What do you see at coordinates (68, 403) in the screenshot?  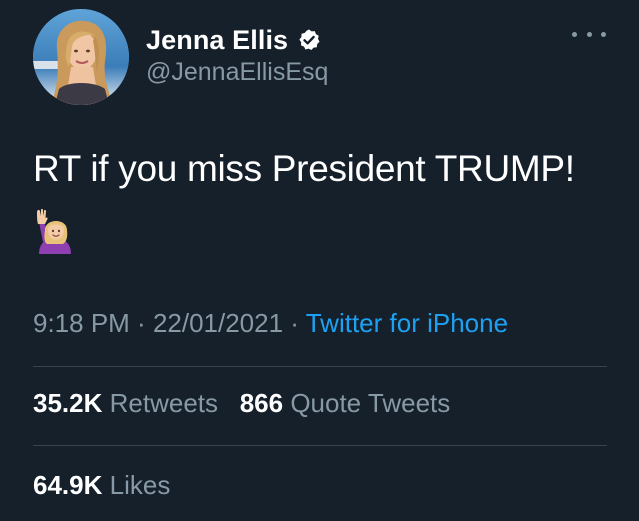 I see `retweets-count: 35.2K` at bounding box center [68, 403].